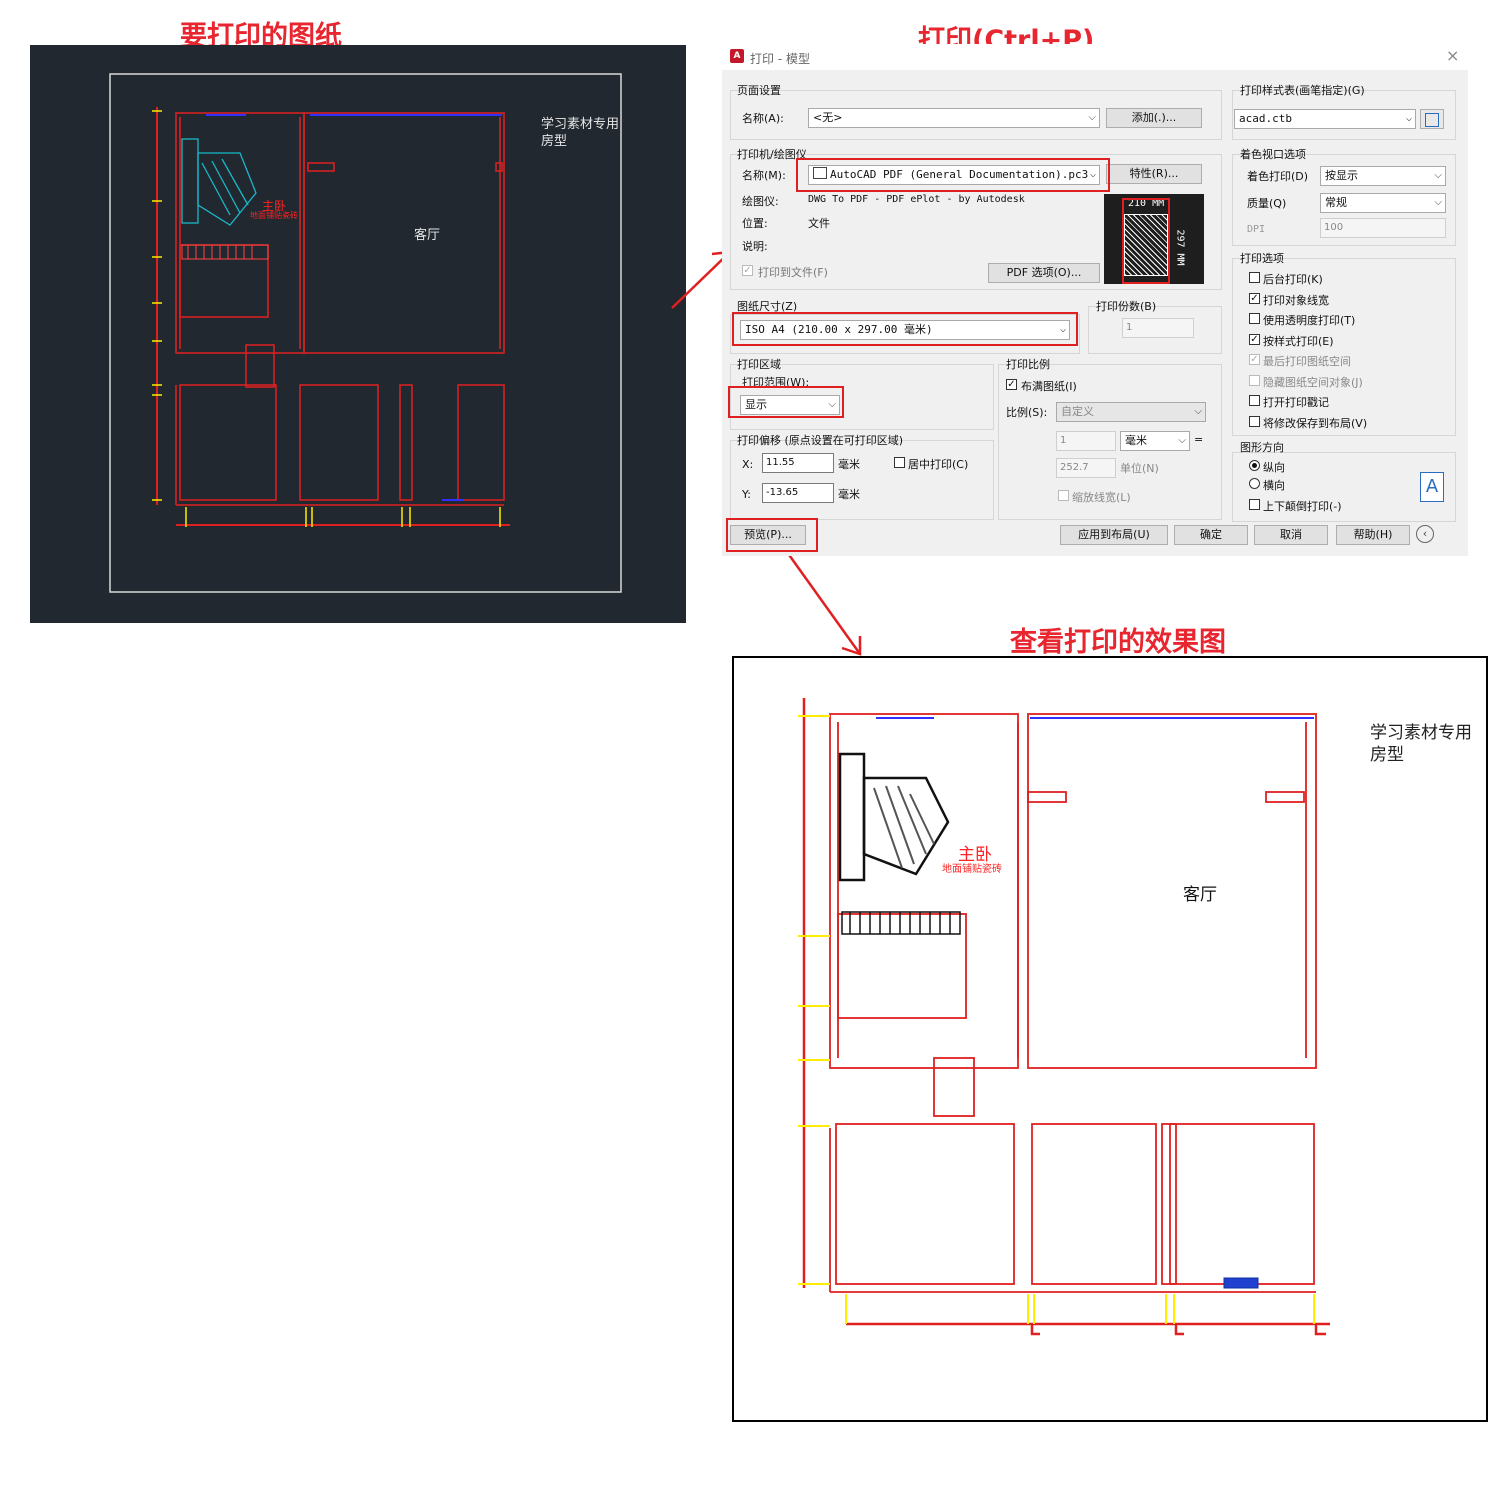 This screenshot has width=1500, height=1500. What do you see at coordinates (1262, 447) in the screenshot?
I see `orientation-title: 图形方向` at bounding box center [1262, 447].